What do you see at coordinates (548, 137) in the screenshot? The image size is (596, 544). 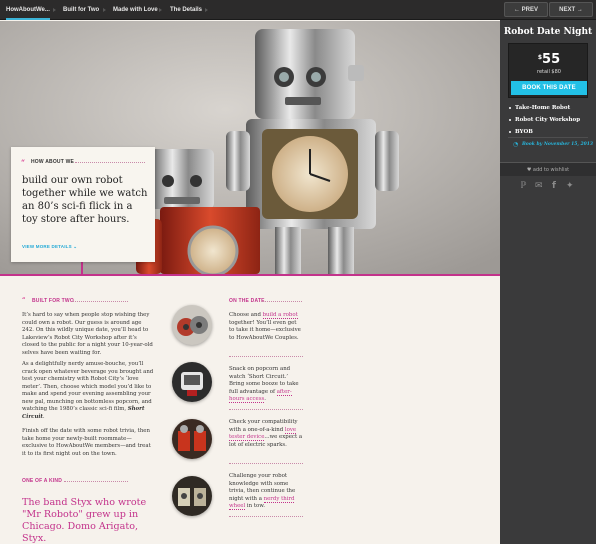 I see `sidebar-divider` at bounding box center [548, 137].